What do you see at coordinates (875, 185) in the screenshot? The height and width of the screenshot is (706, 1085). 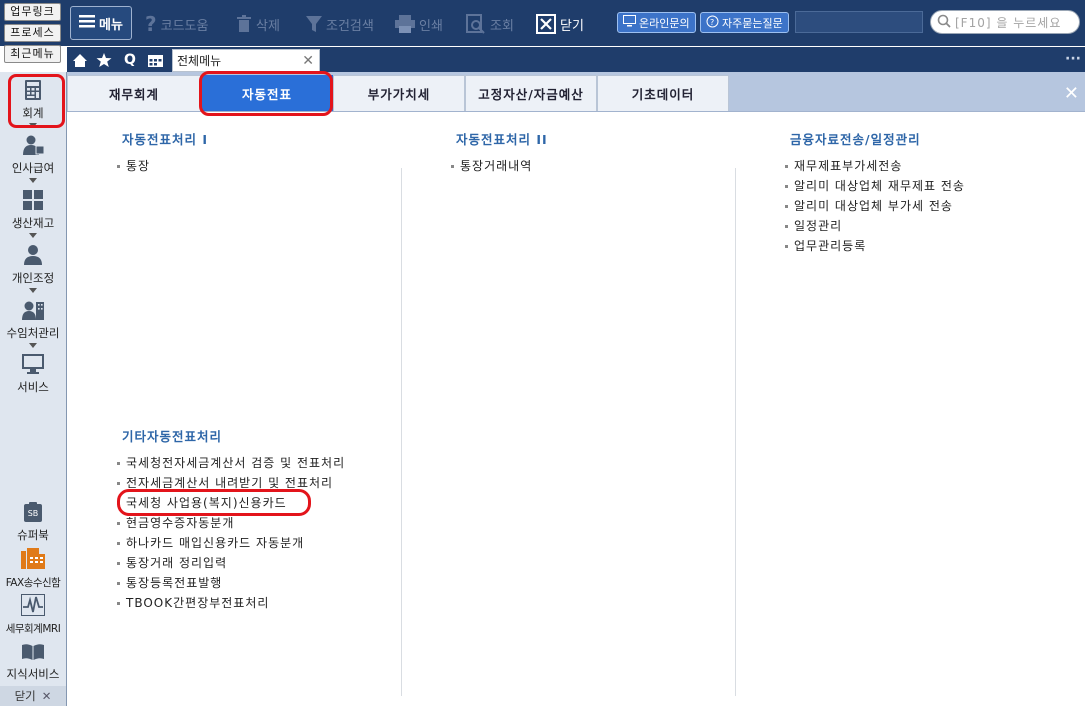 I see `menu-item-notifier-fs-transfer: 알리미 대상업체 재무제표 전송` at bounding box center [875, 185].